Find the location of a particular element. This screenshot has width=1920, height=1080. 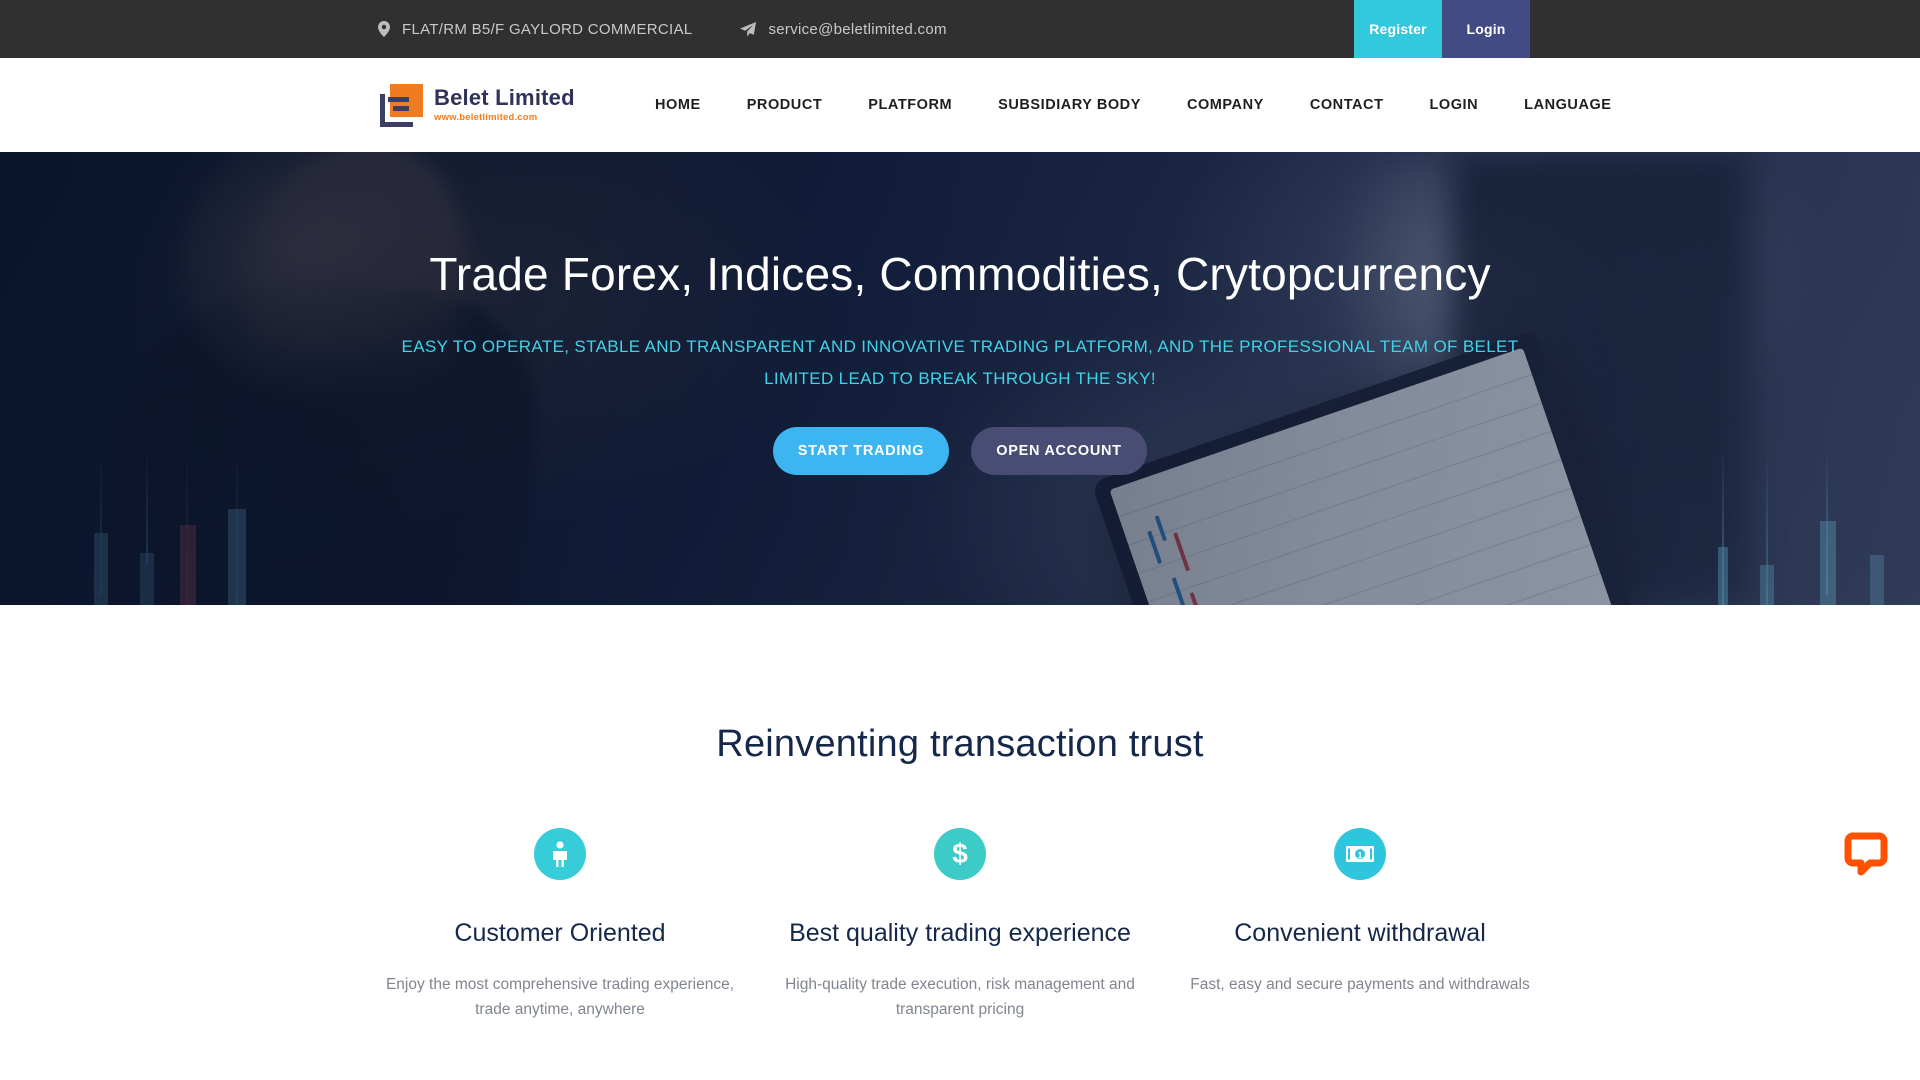

register-button: Register is located at coordinates (1398, 29).